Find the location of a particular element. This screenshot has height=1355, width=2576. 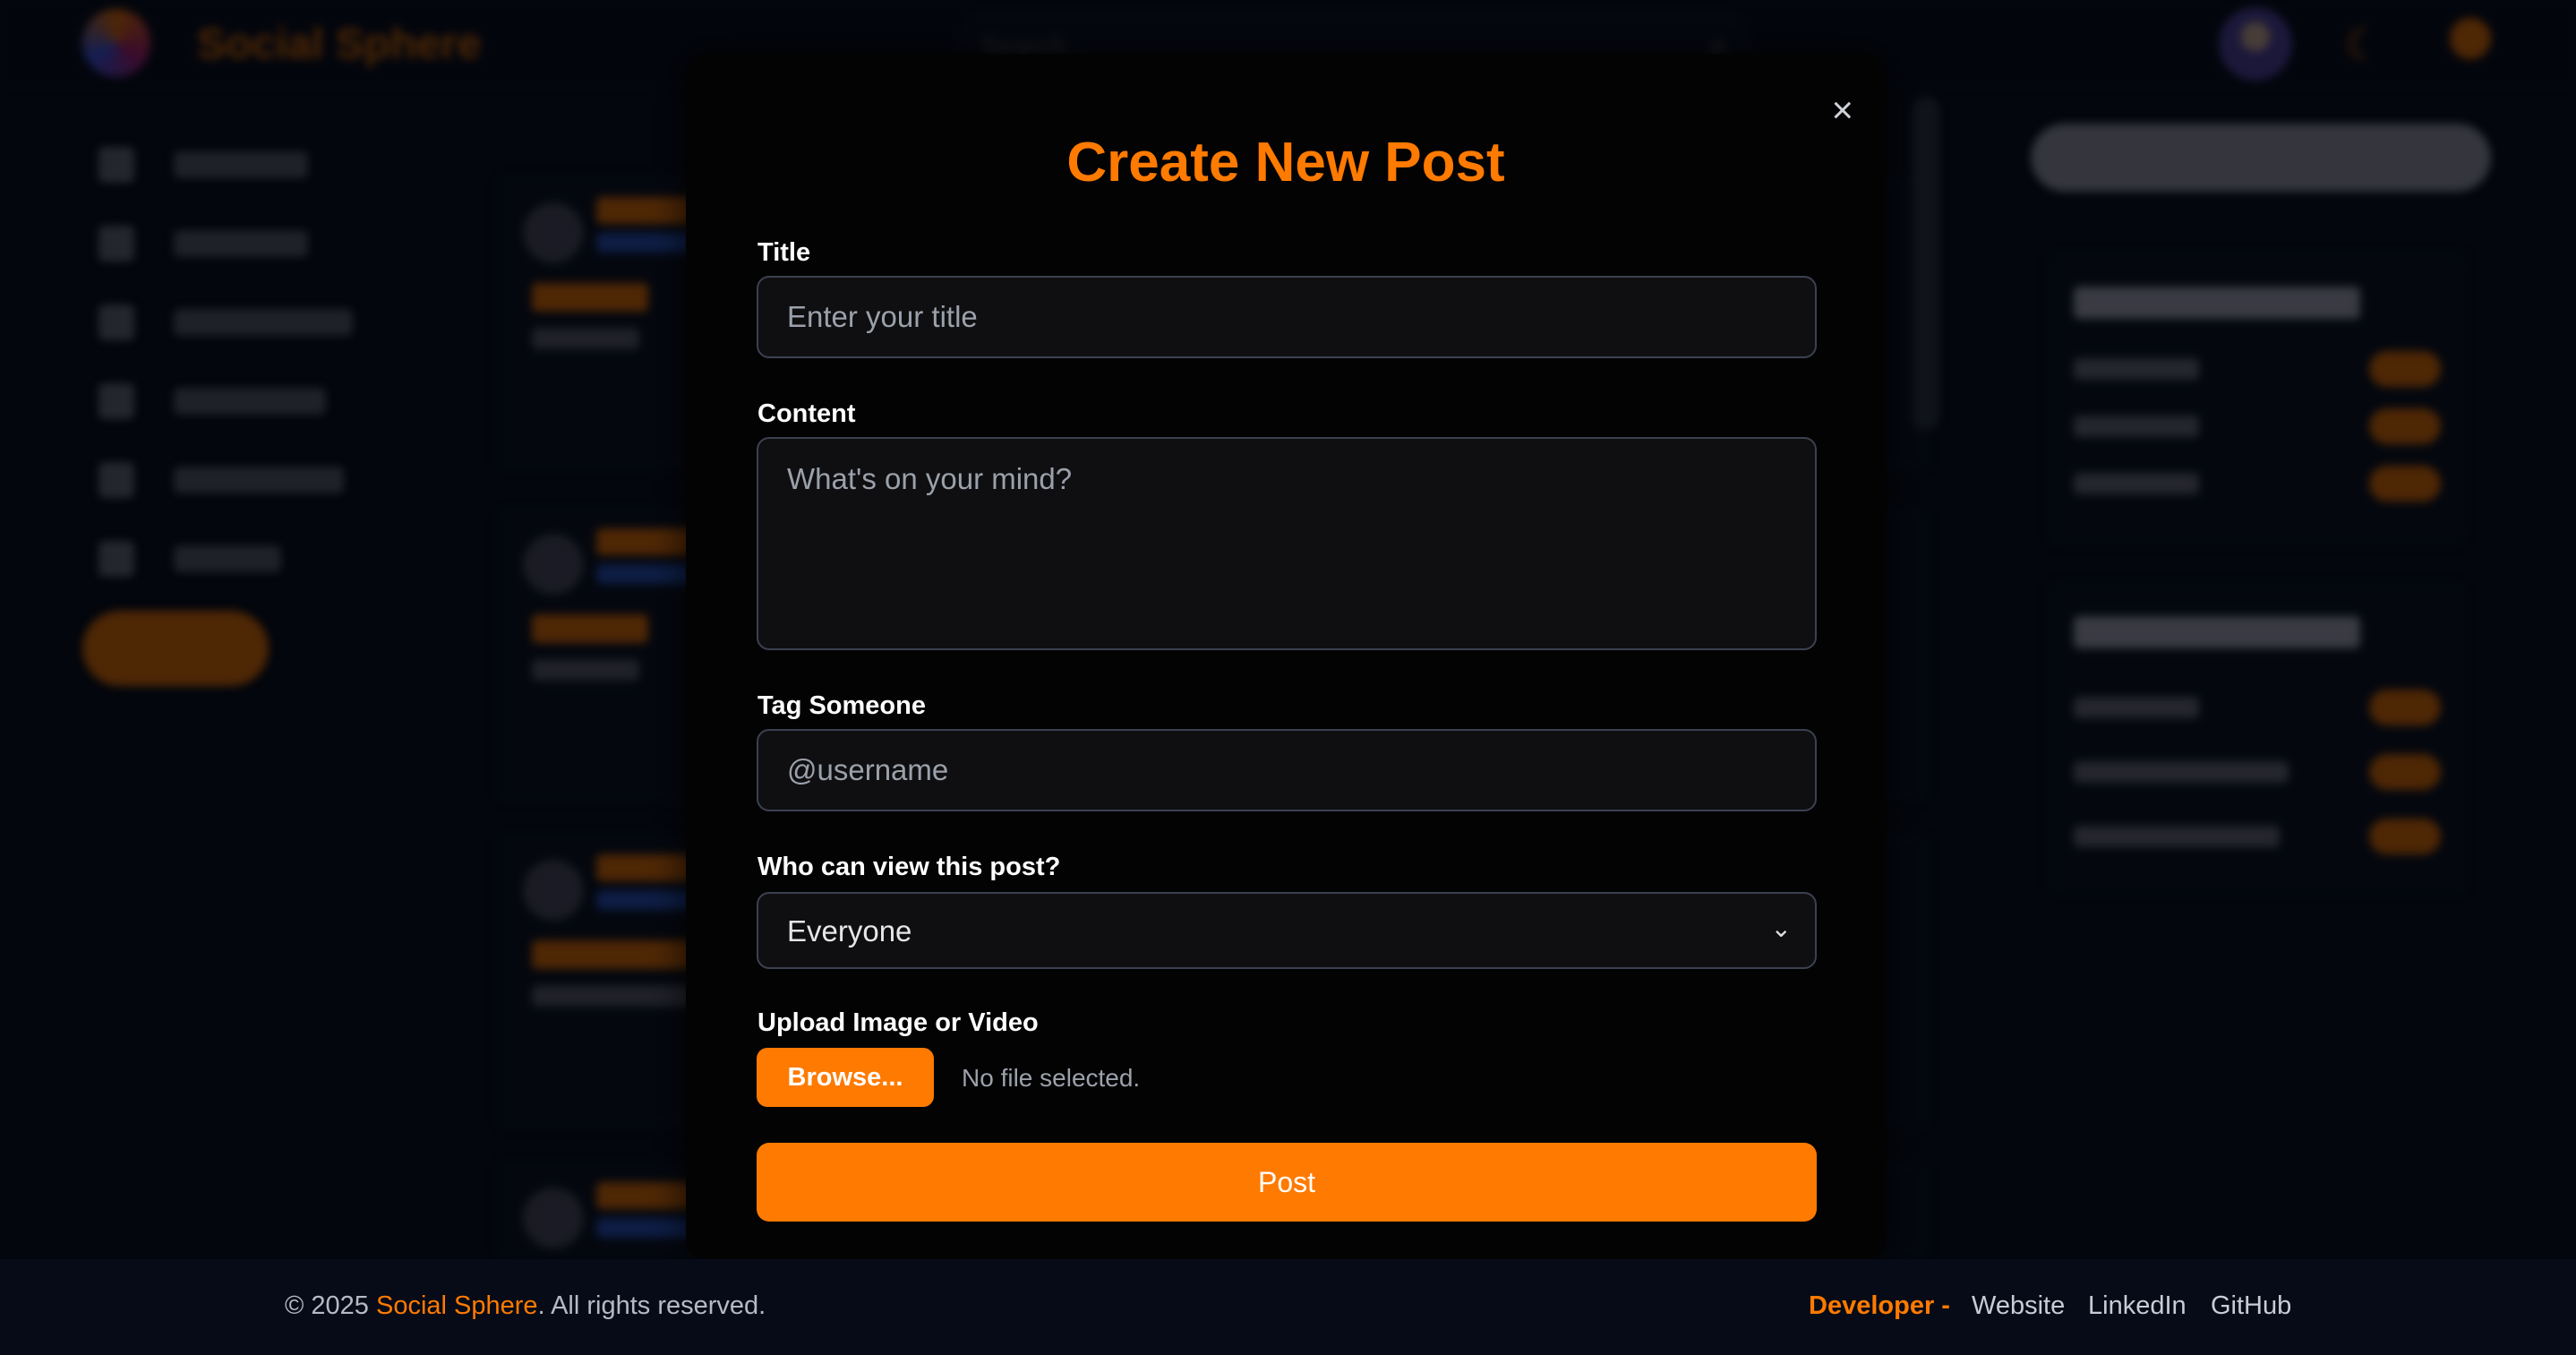

linkedin-link: LinkedIn is located at coordinates (2137, 1306).